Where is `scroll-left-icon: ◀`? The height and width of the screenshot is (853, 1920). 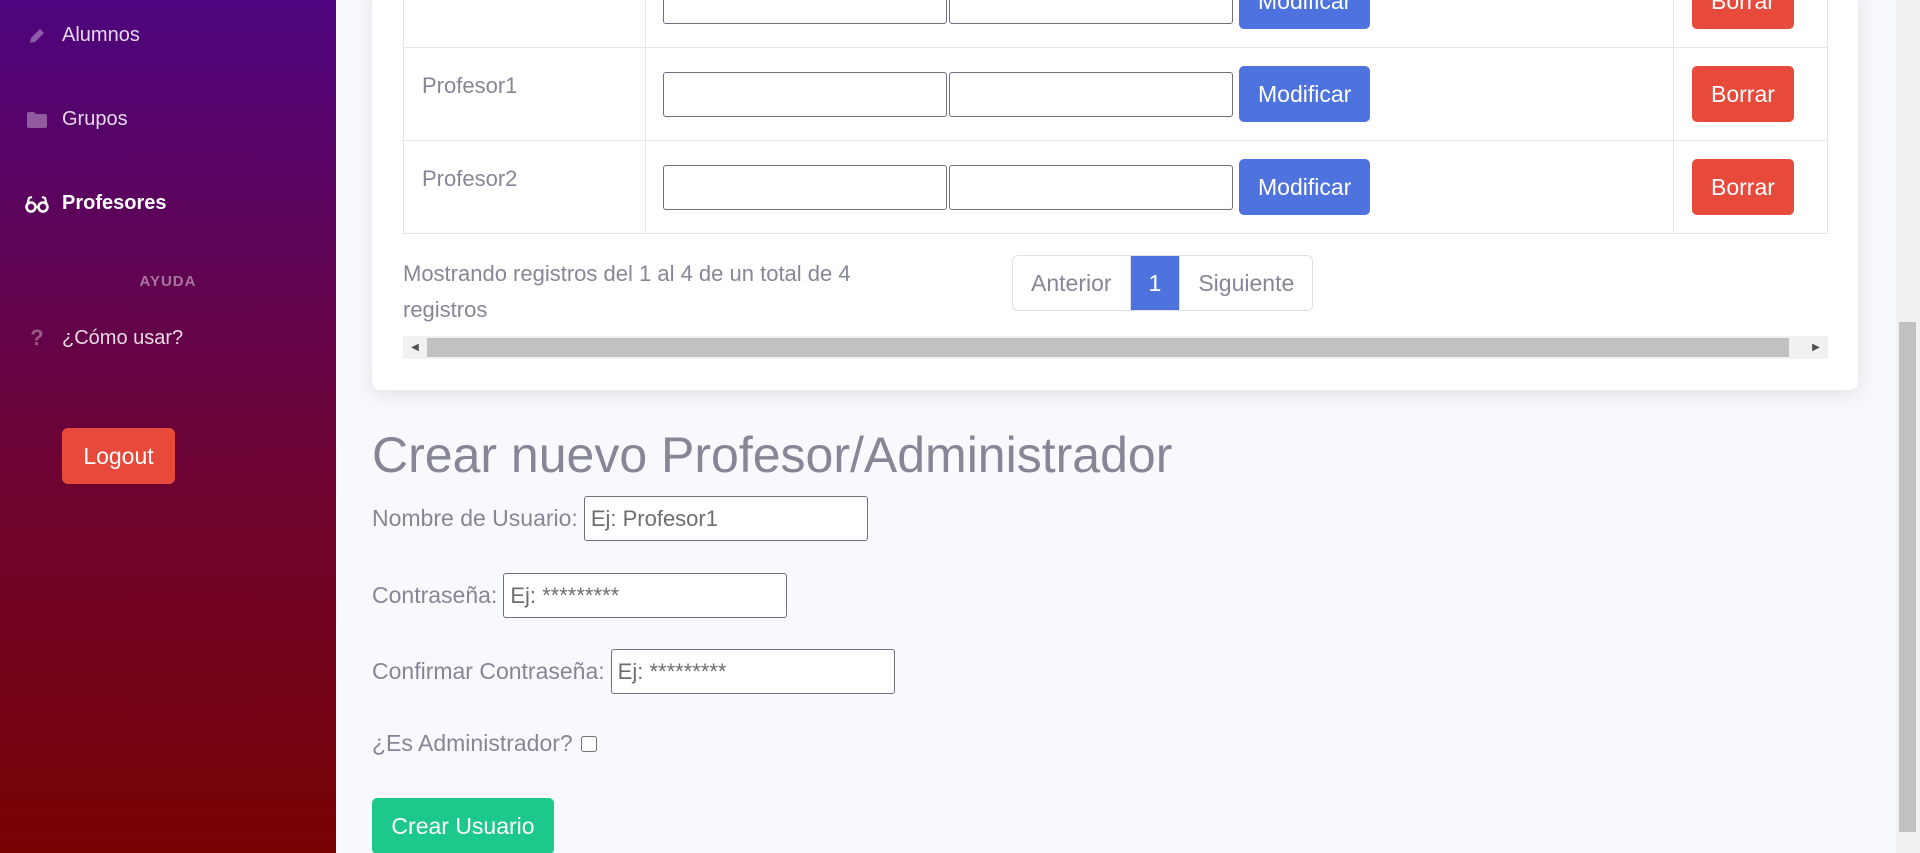 scroll-left-icon: ◀ is located at coordinates (415, 347).